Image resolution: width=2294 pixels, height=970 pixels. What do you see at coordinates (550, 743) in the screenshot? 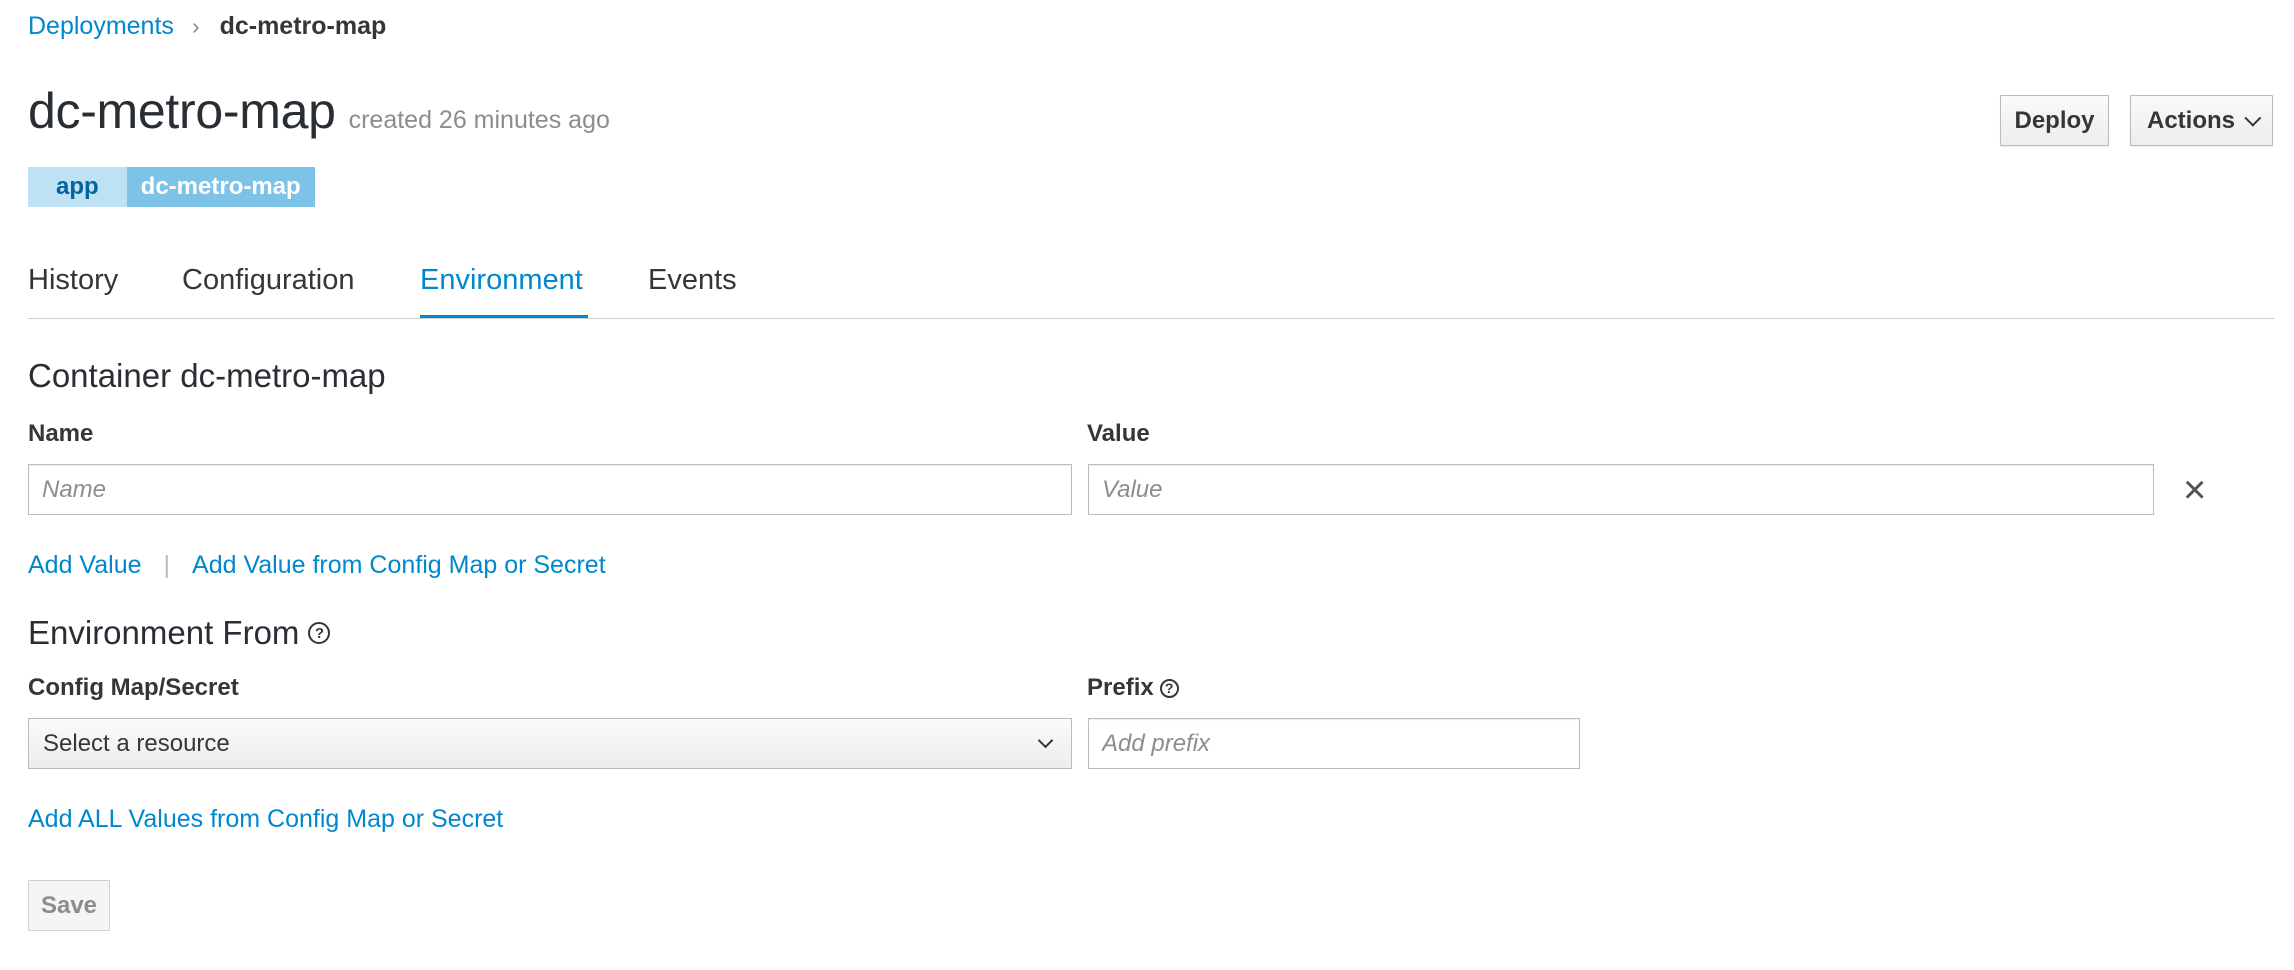
I see `resource-select: Select a resource` at bounding box center [550, 743].